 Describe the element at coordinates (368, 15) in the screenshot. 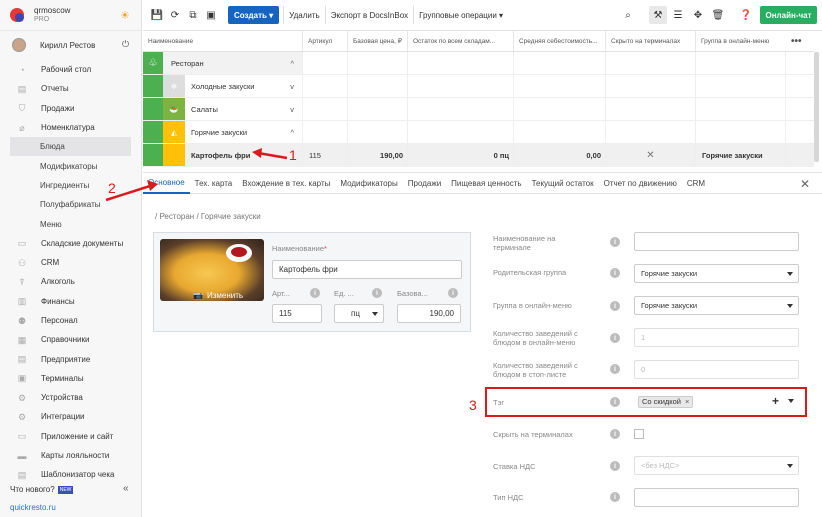

I see `export-button: Экспорт в DocsInBox` at that location.